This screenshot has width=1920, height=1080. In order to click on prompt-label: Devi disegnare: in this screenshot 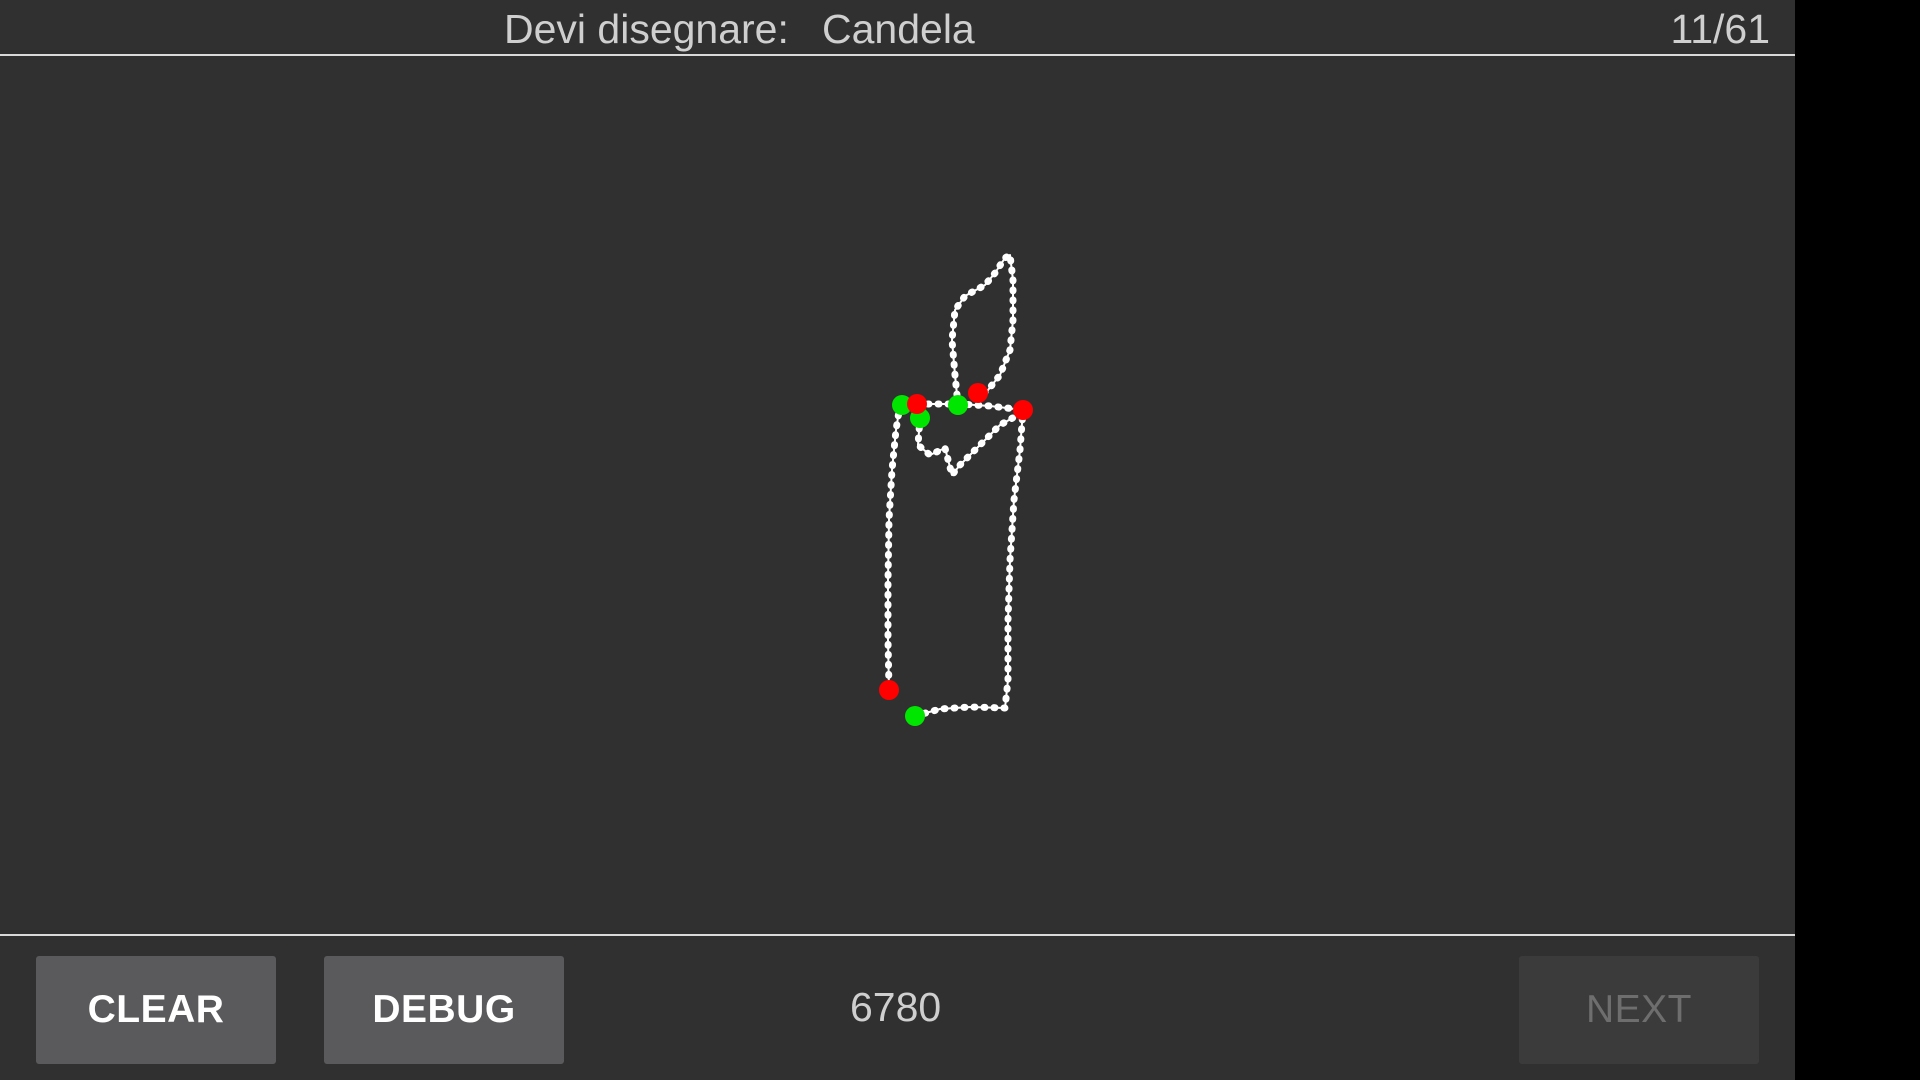, I will do `click(646, 29)`.